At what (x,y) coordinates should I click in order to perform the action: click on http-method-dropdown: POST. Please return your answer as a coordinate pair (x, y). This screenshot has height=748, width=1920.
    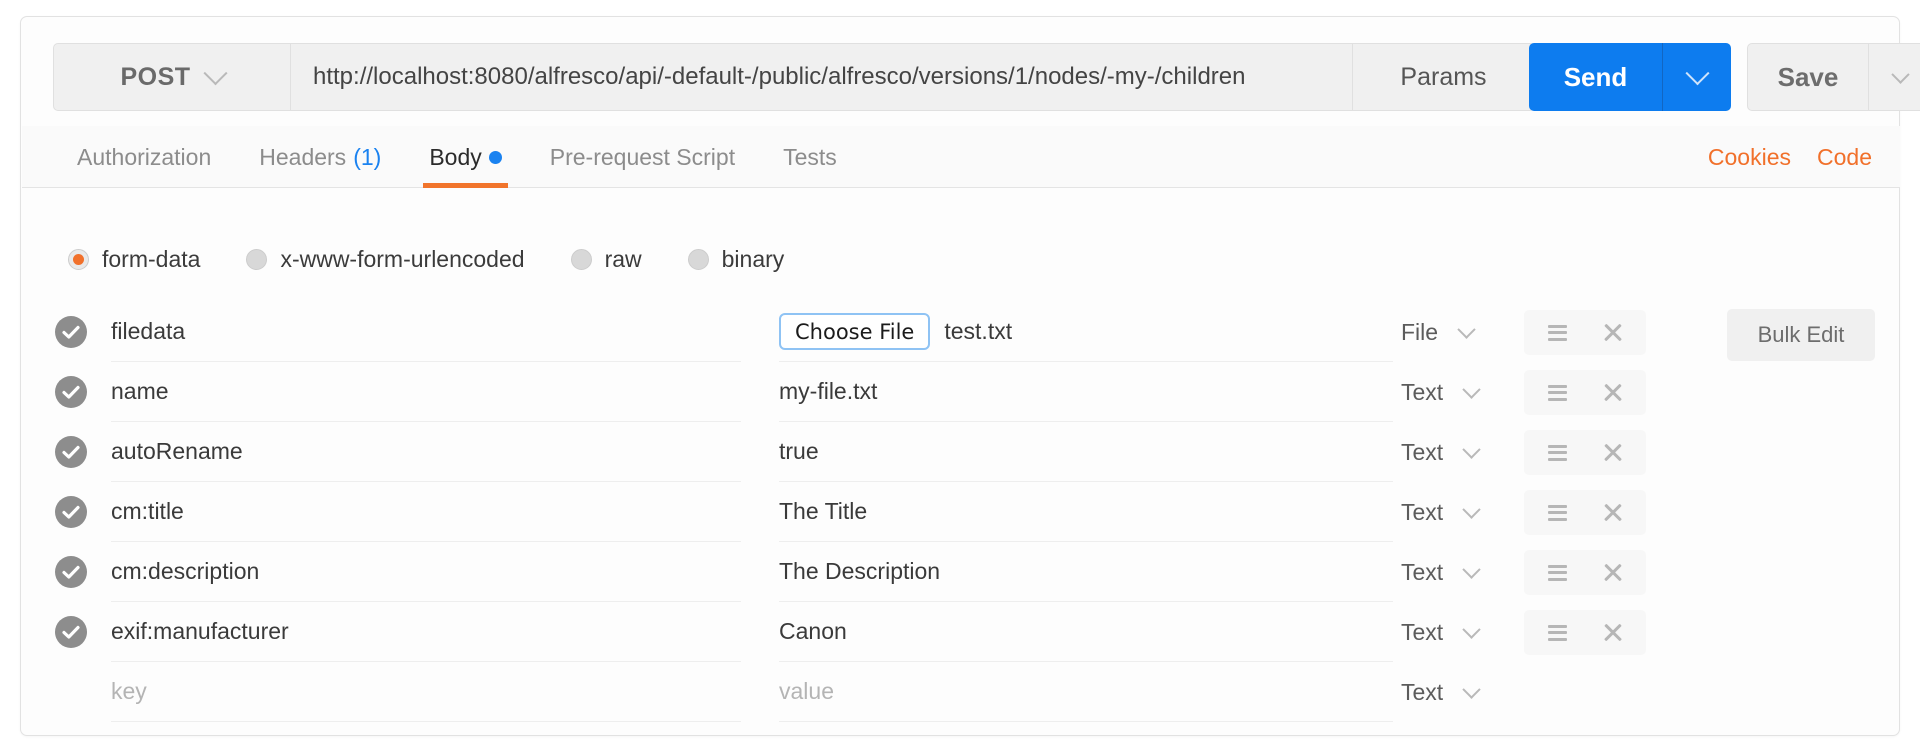
    Looking at the image, I should click on (172, 77).